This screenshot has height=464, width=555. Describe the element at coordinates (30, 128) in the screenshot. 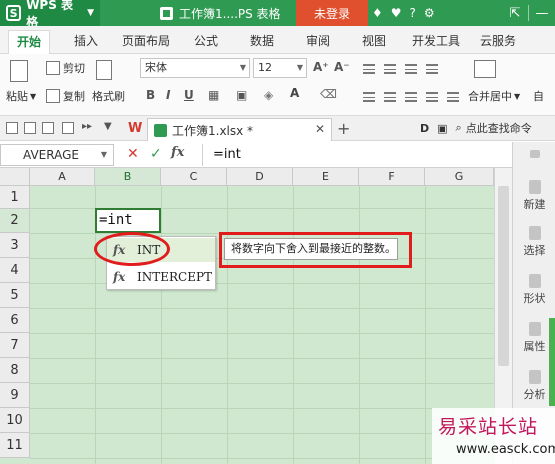

I see `save-icon` at that location.